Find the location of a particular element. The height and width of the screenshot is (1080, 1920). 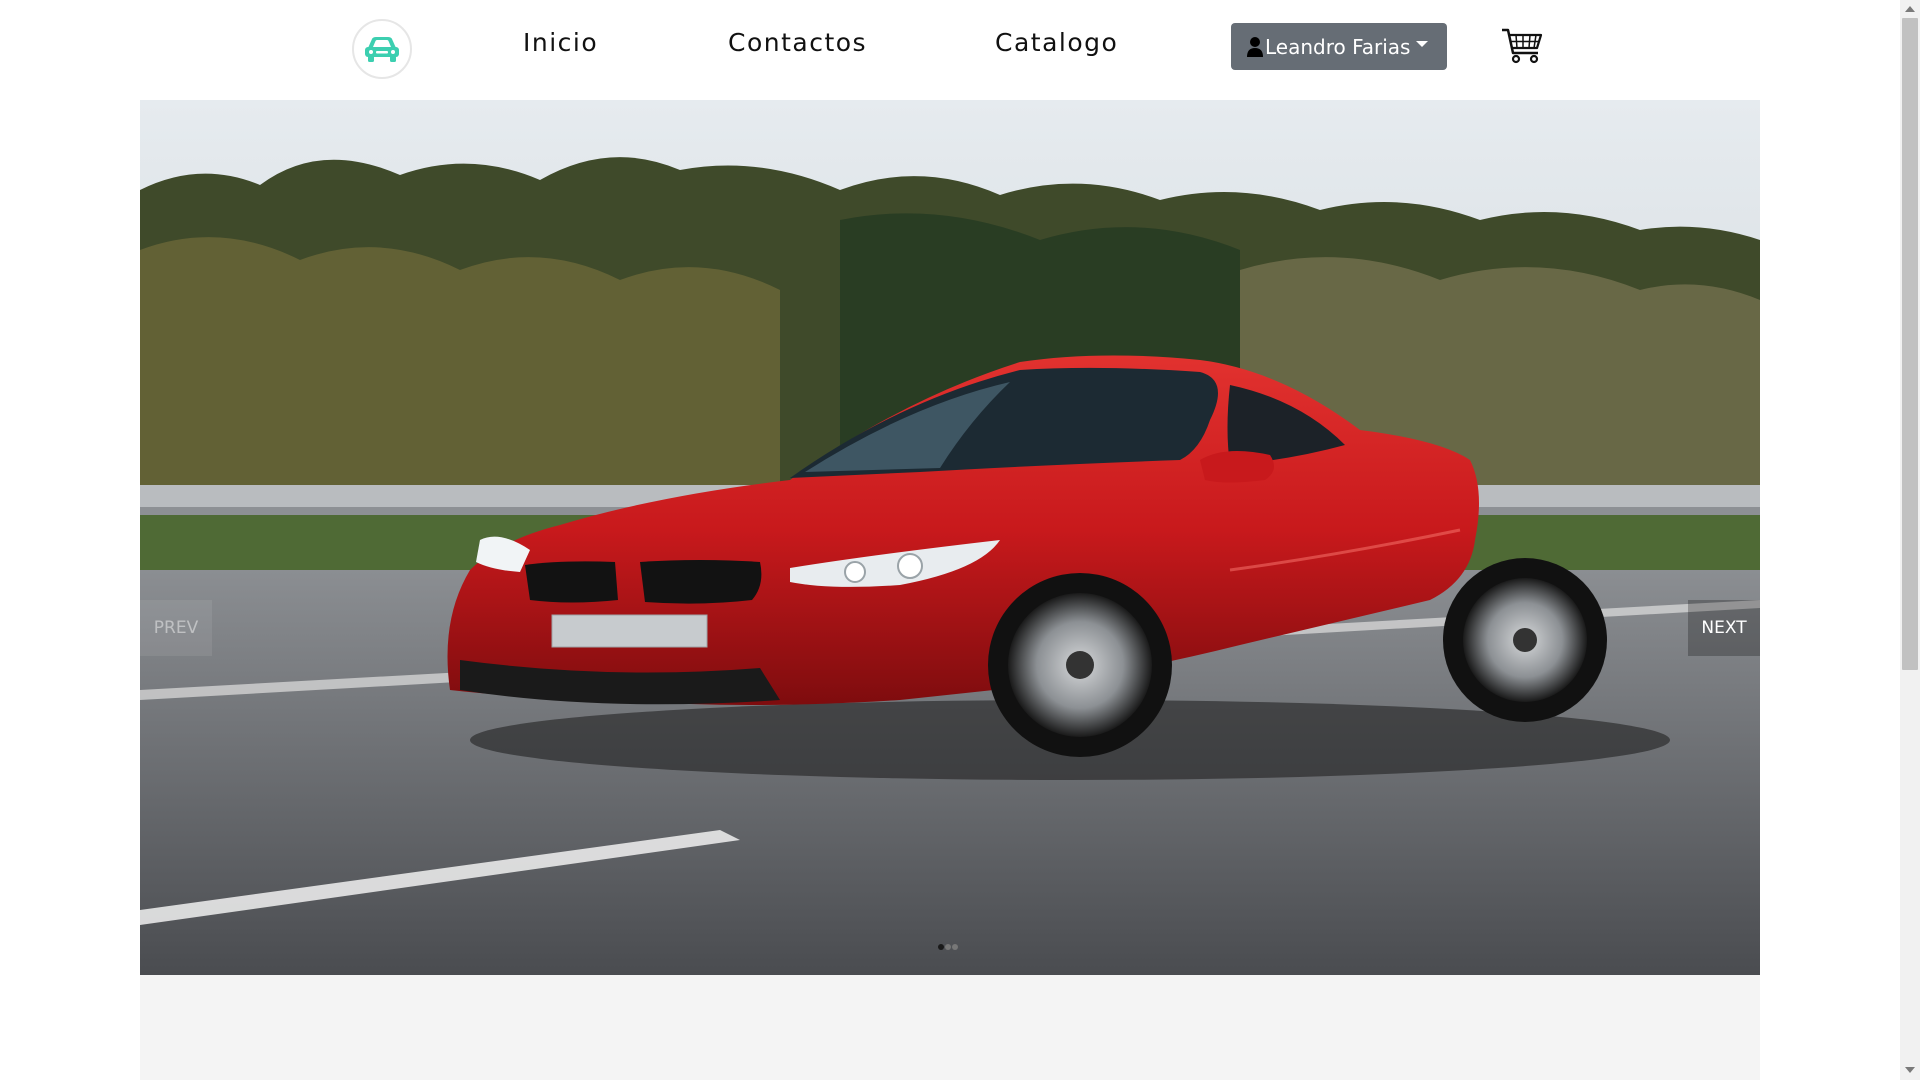

carousel-indicators is located at coordinates (948, 947).